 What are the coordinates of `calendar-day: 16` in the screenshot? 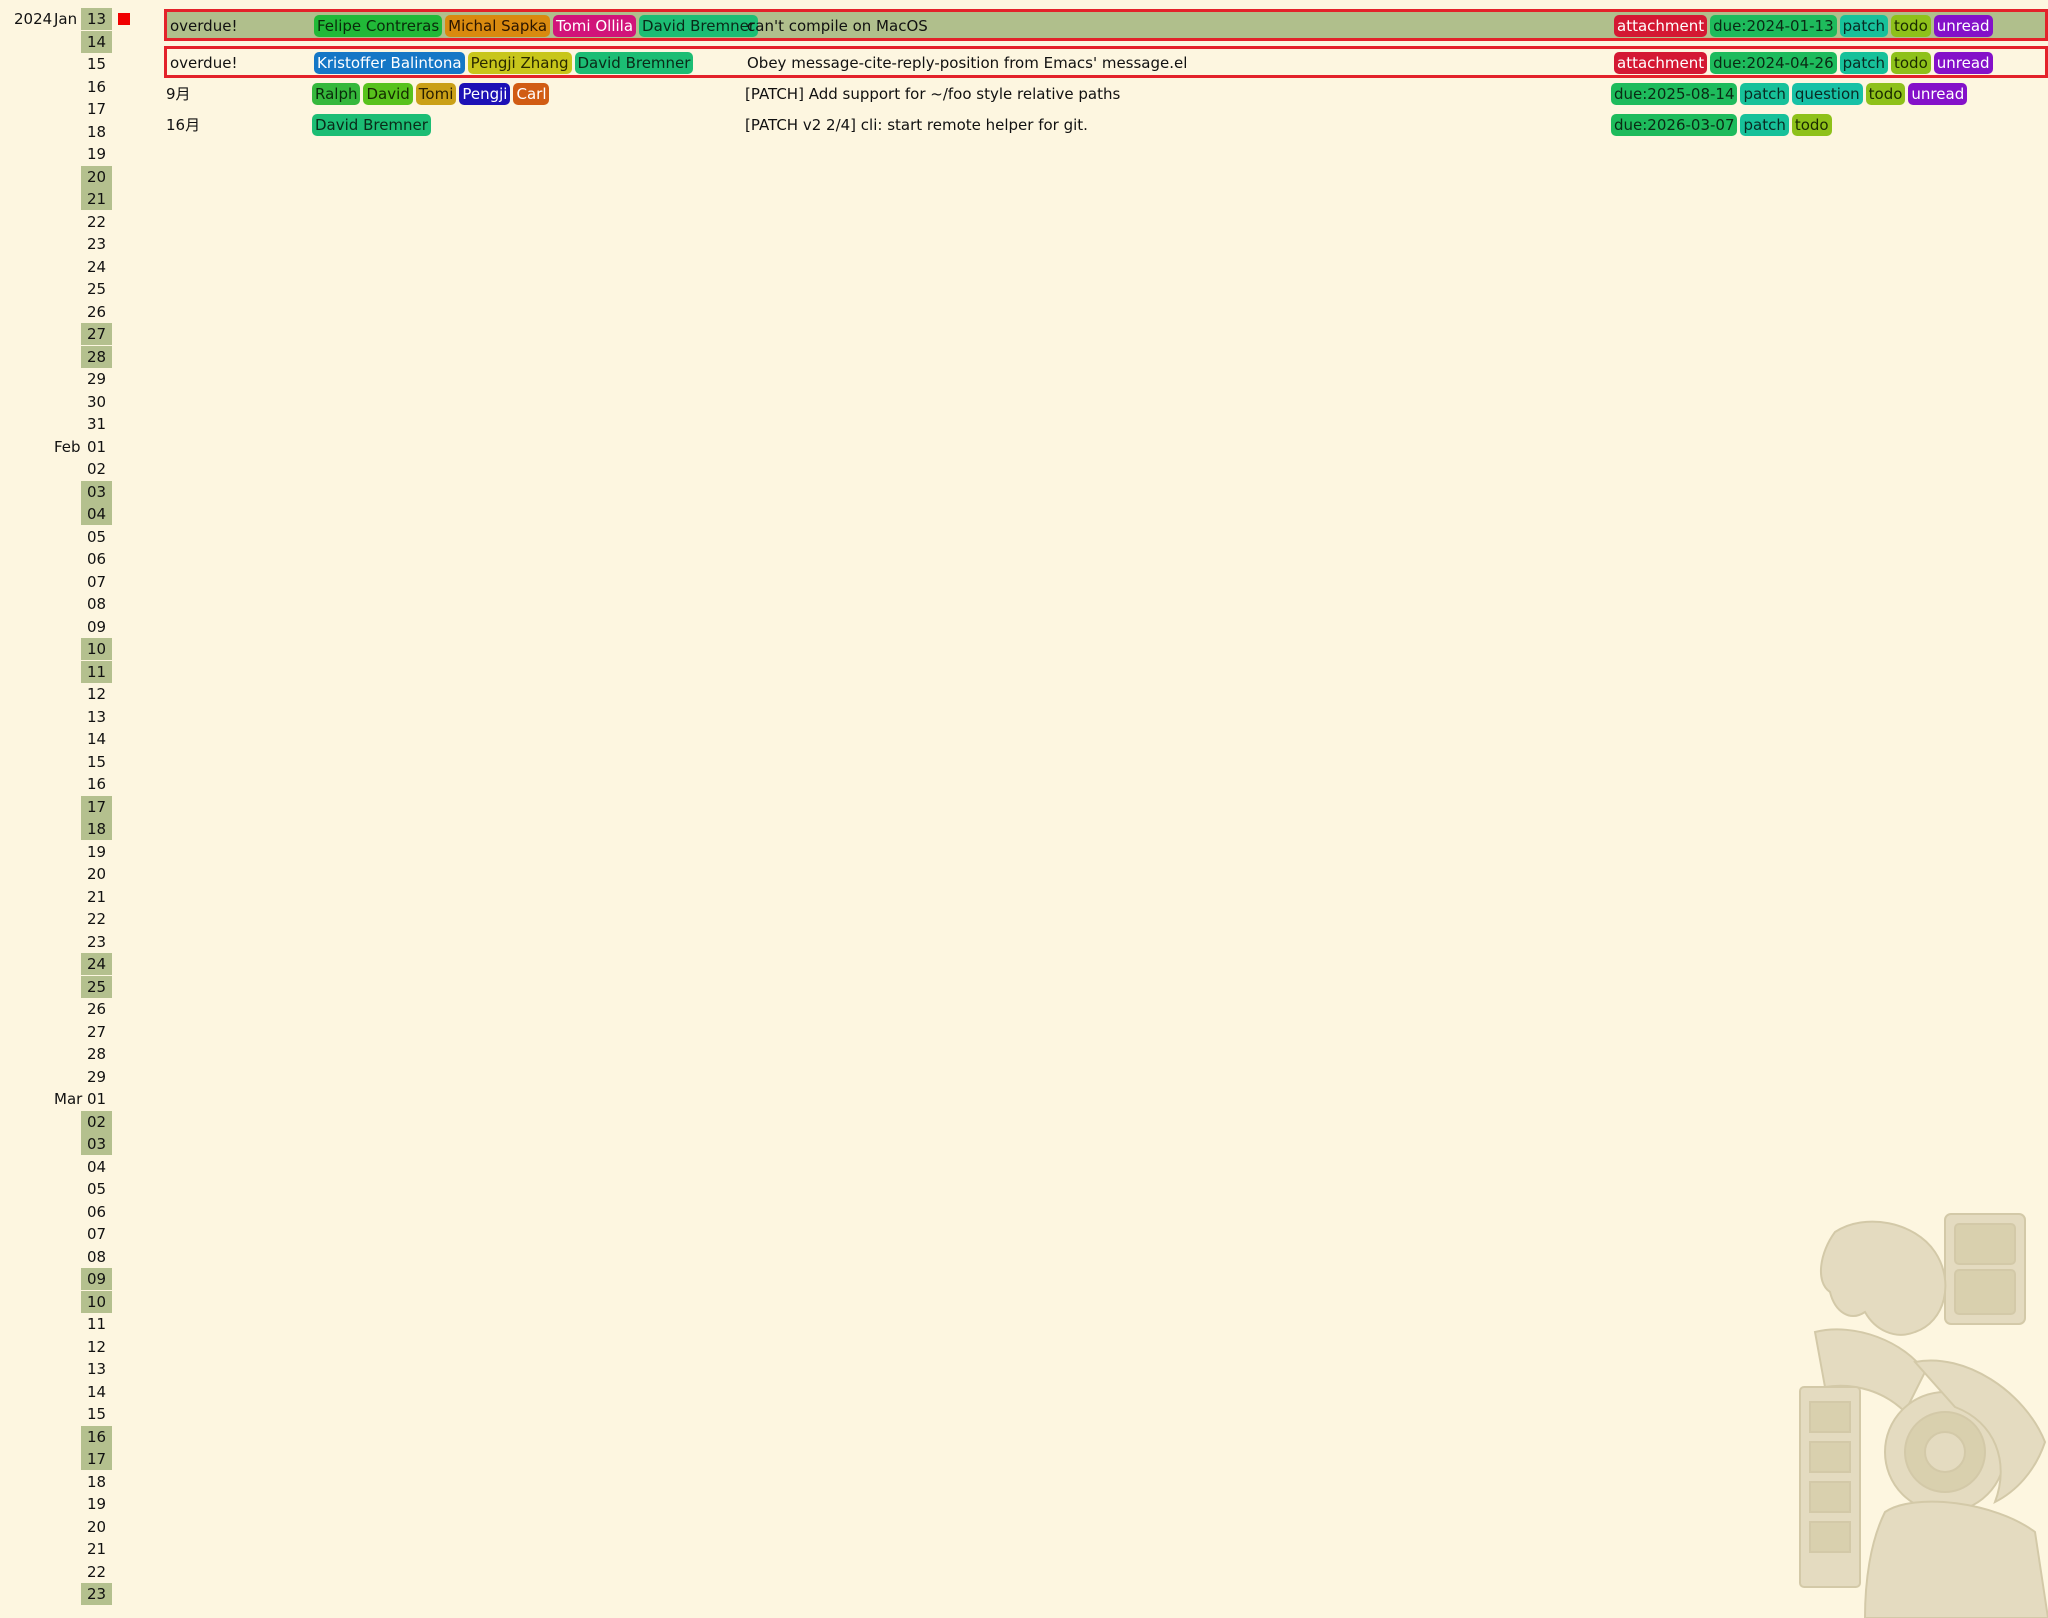 It's located at (70, 87).